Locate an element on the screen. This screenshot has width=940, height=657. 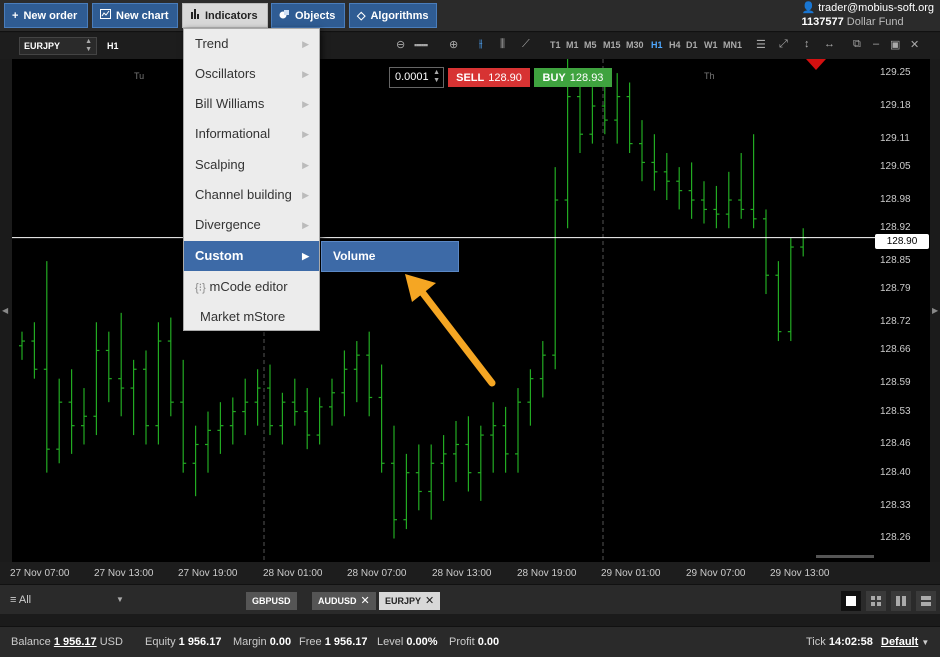
timeframe-m15: M15 is located at coordinates (612, 45).